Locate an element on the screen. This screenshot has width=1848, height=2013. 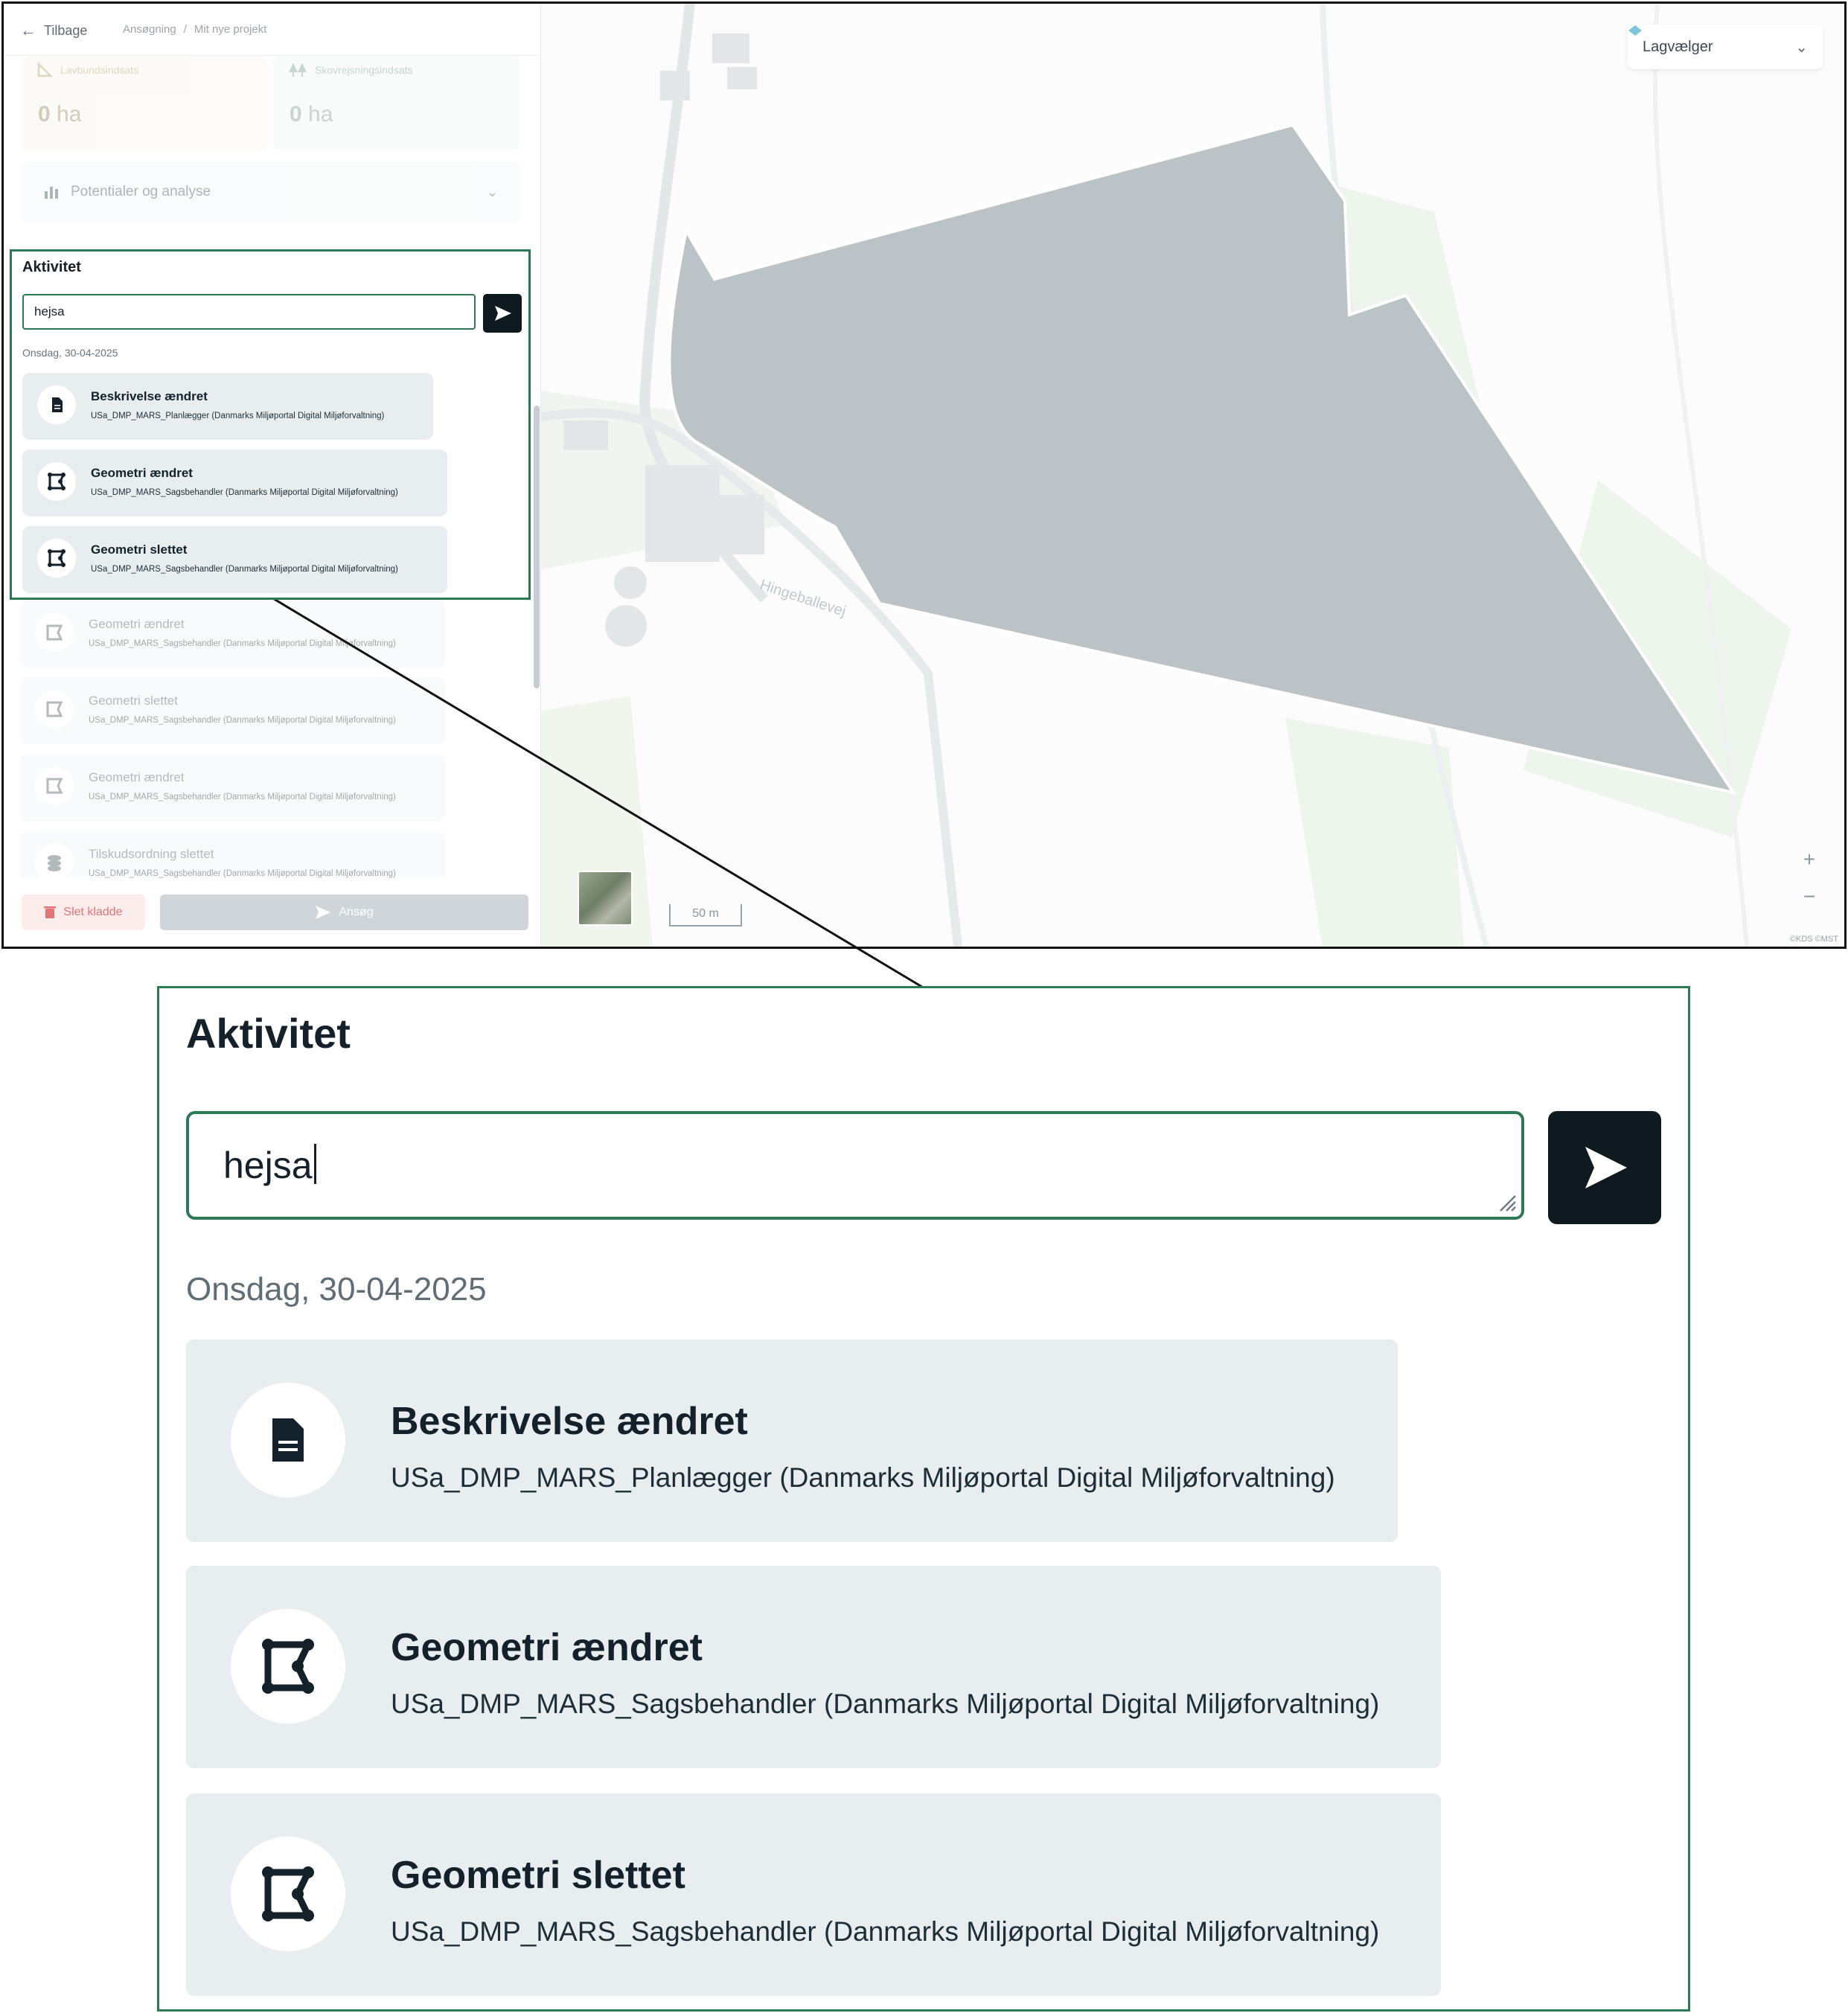
analysis-accordion: Potentialer og analyse ⌄ is located at coordinates (271, 192).